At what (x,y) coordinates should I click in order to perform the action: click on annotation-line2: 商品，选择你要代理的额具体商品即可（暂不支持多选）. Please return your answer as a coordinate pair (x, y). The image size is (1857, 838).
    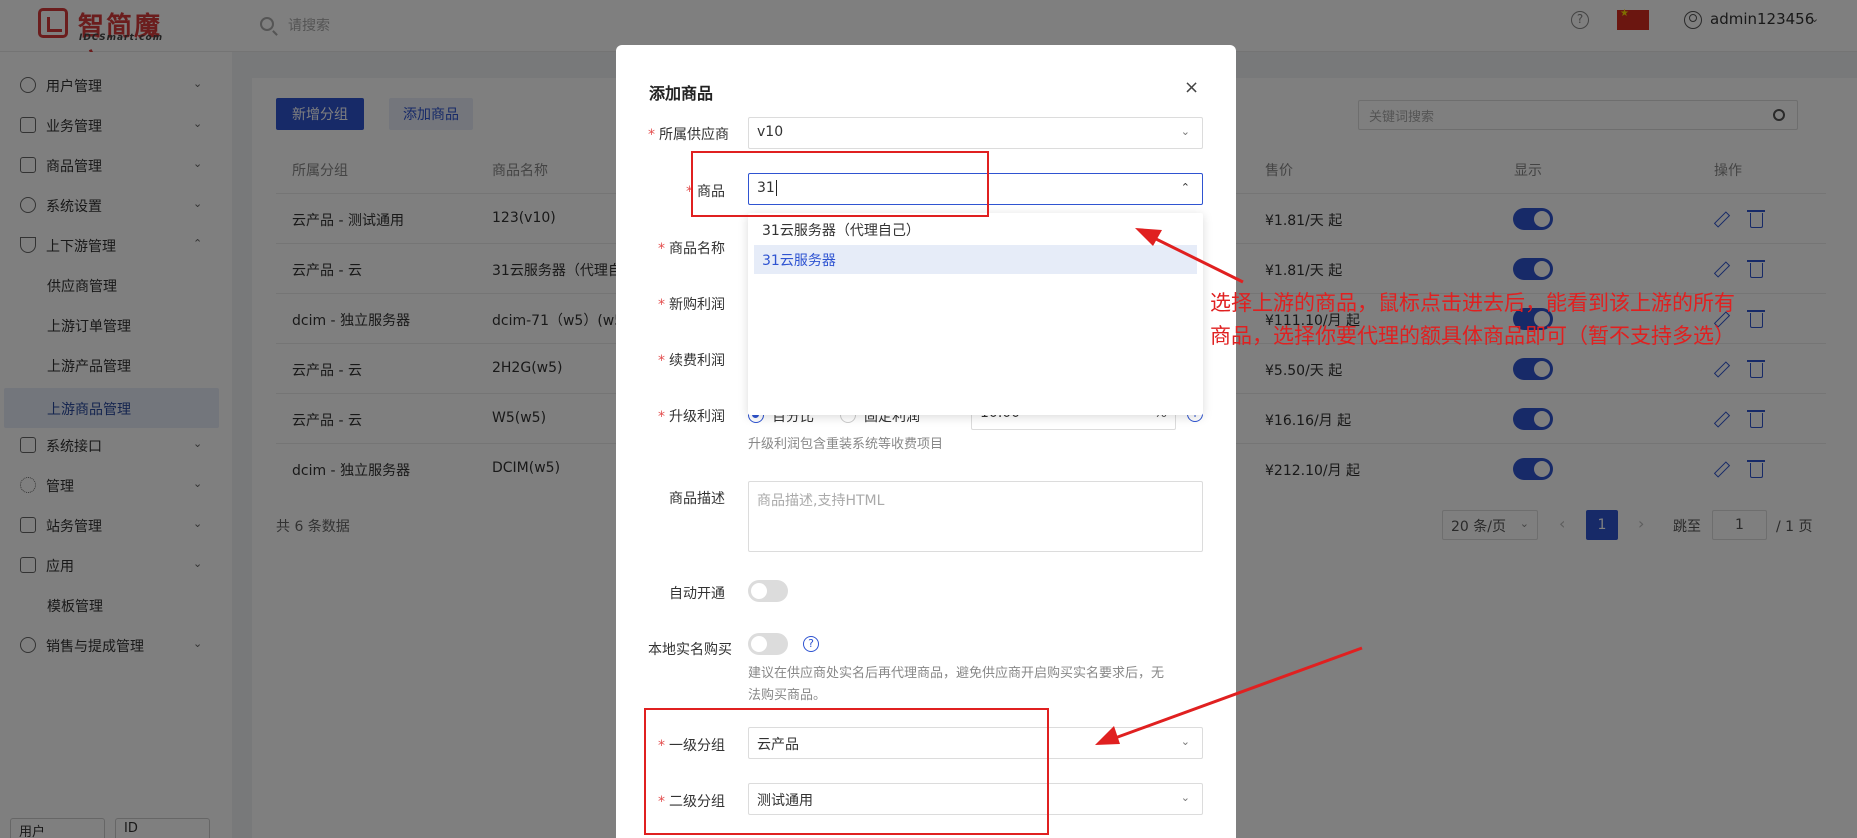
    Looking at the image, I should click on (1472, 336).